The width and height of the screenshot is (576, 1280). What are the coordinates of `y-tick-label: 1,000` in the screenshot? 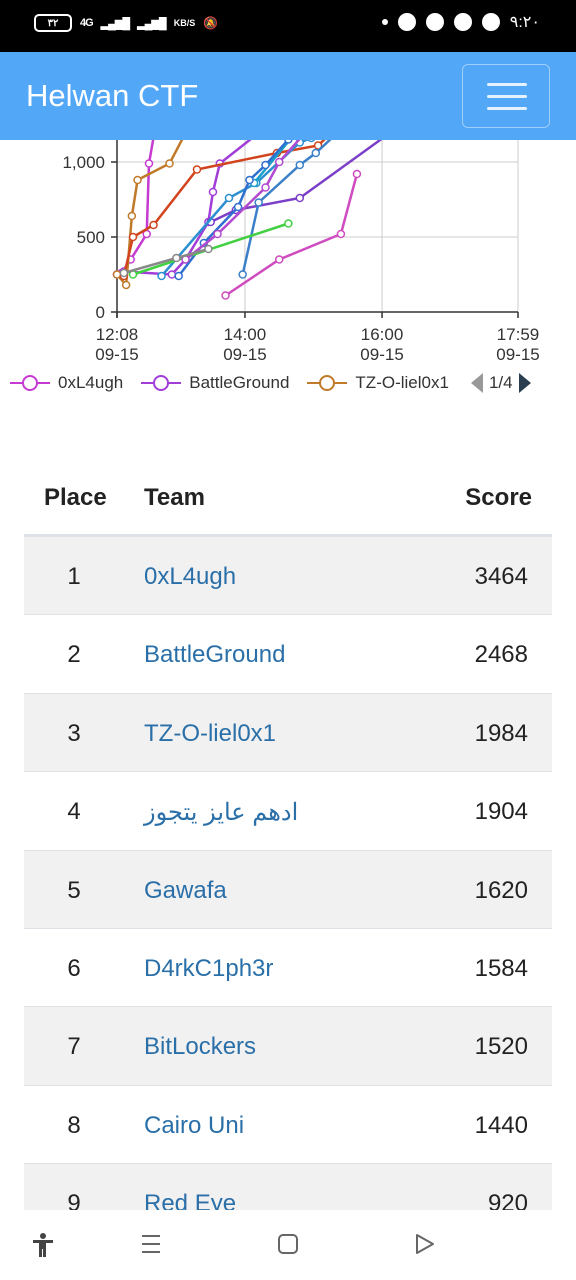 It's located at (83, 162).